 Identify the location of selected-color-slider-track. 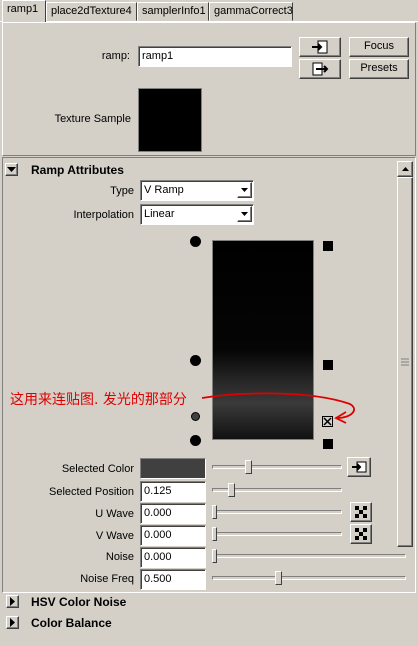
(277, 467).